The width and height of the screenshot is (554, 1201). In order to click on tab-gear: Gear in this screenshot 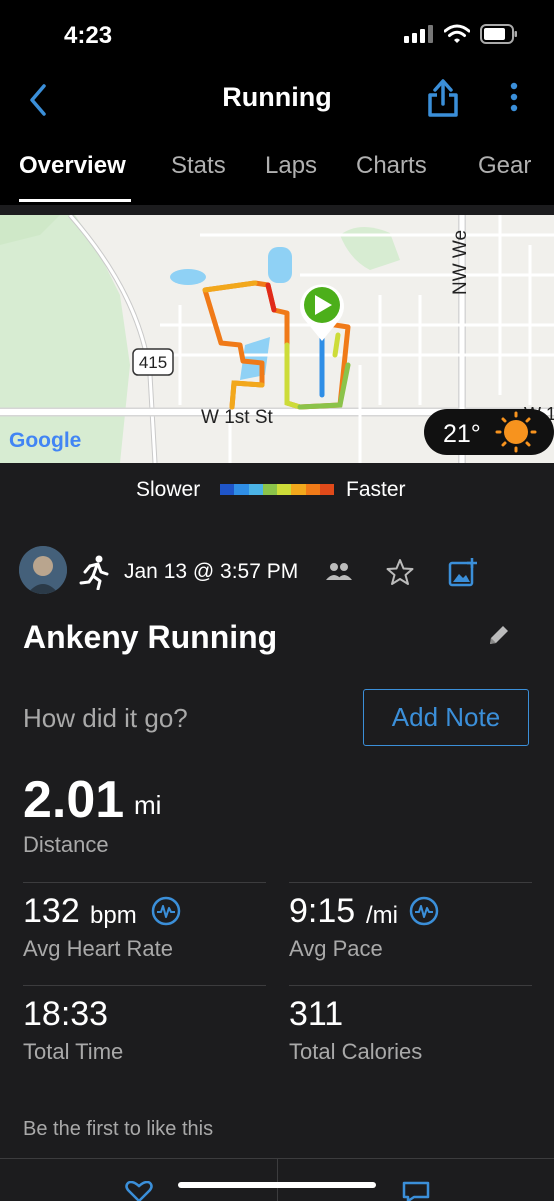, I will do `click(504, 166)`.